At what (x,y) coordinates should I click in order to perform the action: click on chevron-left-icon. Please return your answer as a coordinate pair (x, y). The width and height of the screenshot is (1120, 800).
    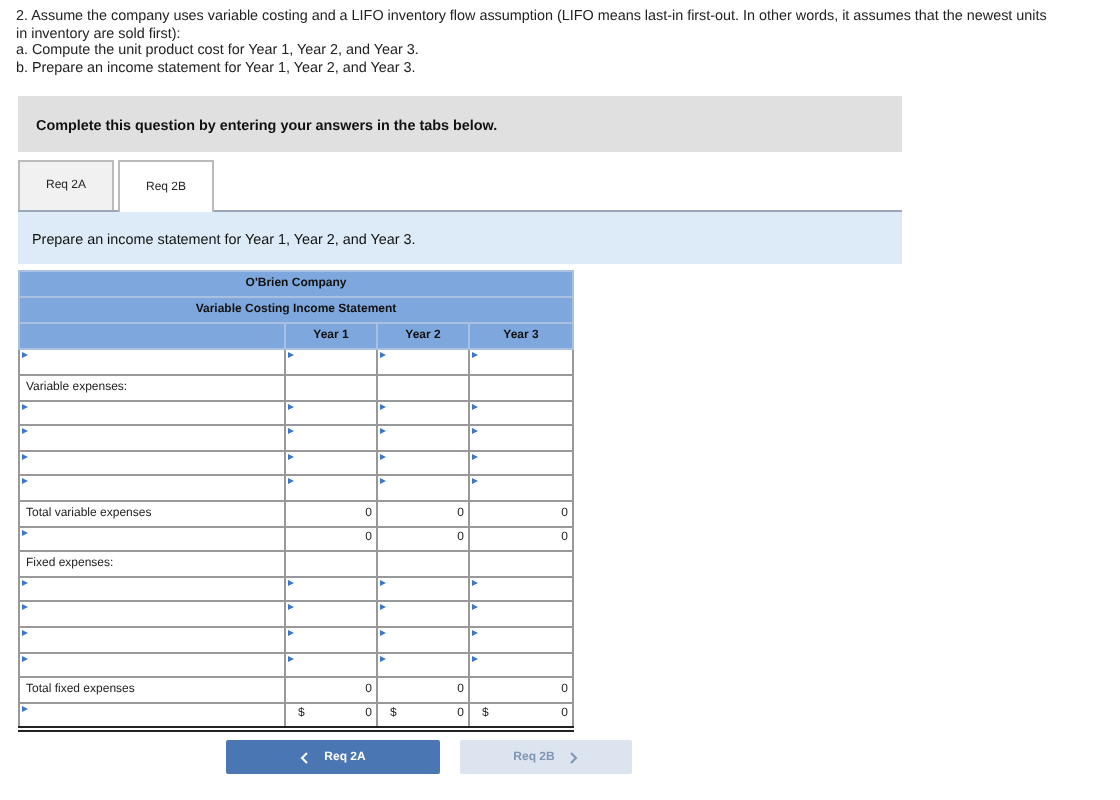
    Looking at the image, I should click on (304, 757).